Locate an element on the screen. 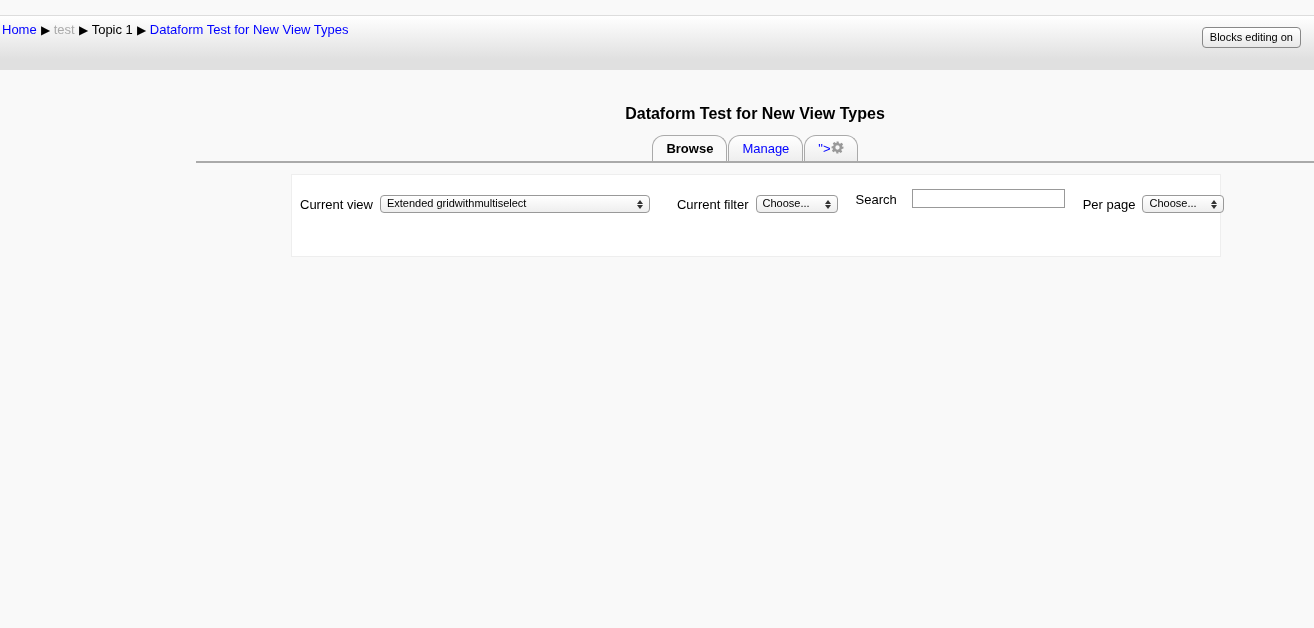 Image resolution: width=1314 pixels, height=628 pixels. page-title: Dataform Test for New View Types is located at coordinates (755, 114).